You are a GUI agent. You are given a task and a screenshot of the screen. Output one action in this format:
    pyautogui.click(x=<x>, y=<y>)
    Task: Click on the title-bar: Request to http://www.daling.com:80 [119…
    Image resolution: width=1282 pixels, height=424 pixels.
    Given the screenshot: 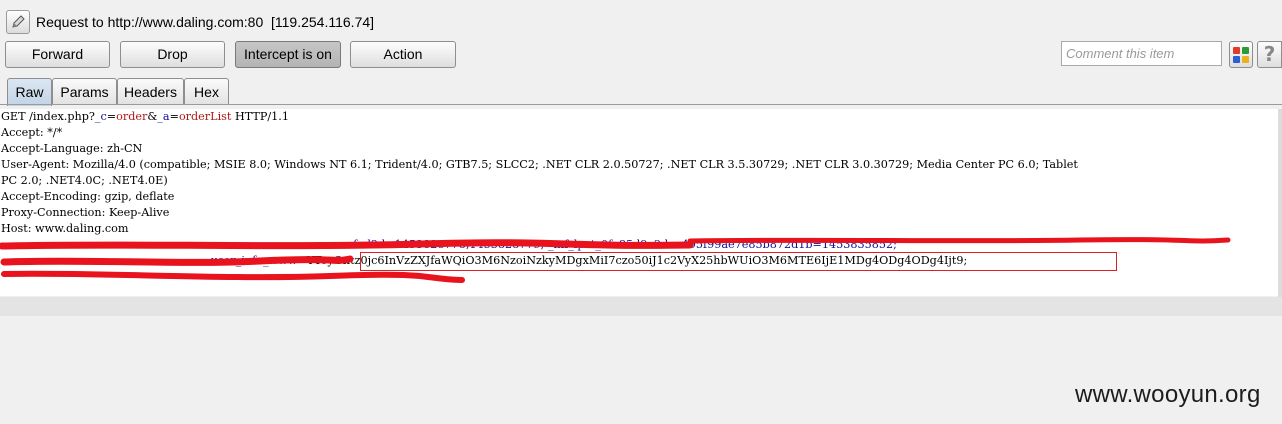 What is the action you would take?
    pyautogui.click(x=641, y=20)
    